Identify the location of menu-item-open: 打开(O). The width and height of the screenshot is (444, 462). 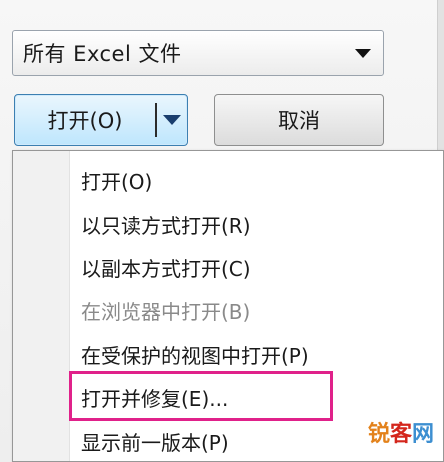
(116, 180).